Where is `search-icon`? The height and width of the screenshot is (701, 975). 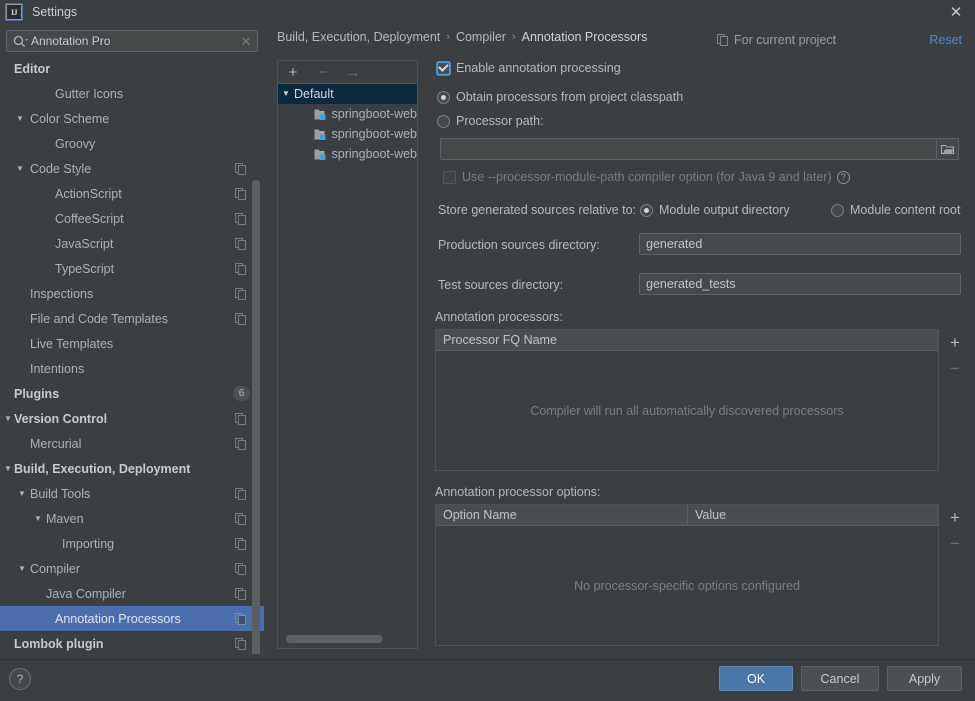
search-icon is located at coordinates (19, 41).